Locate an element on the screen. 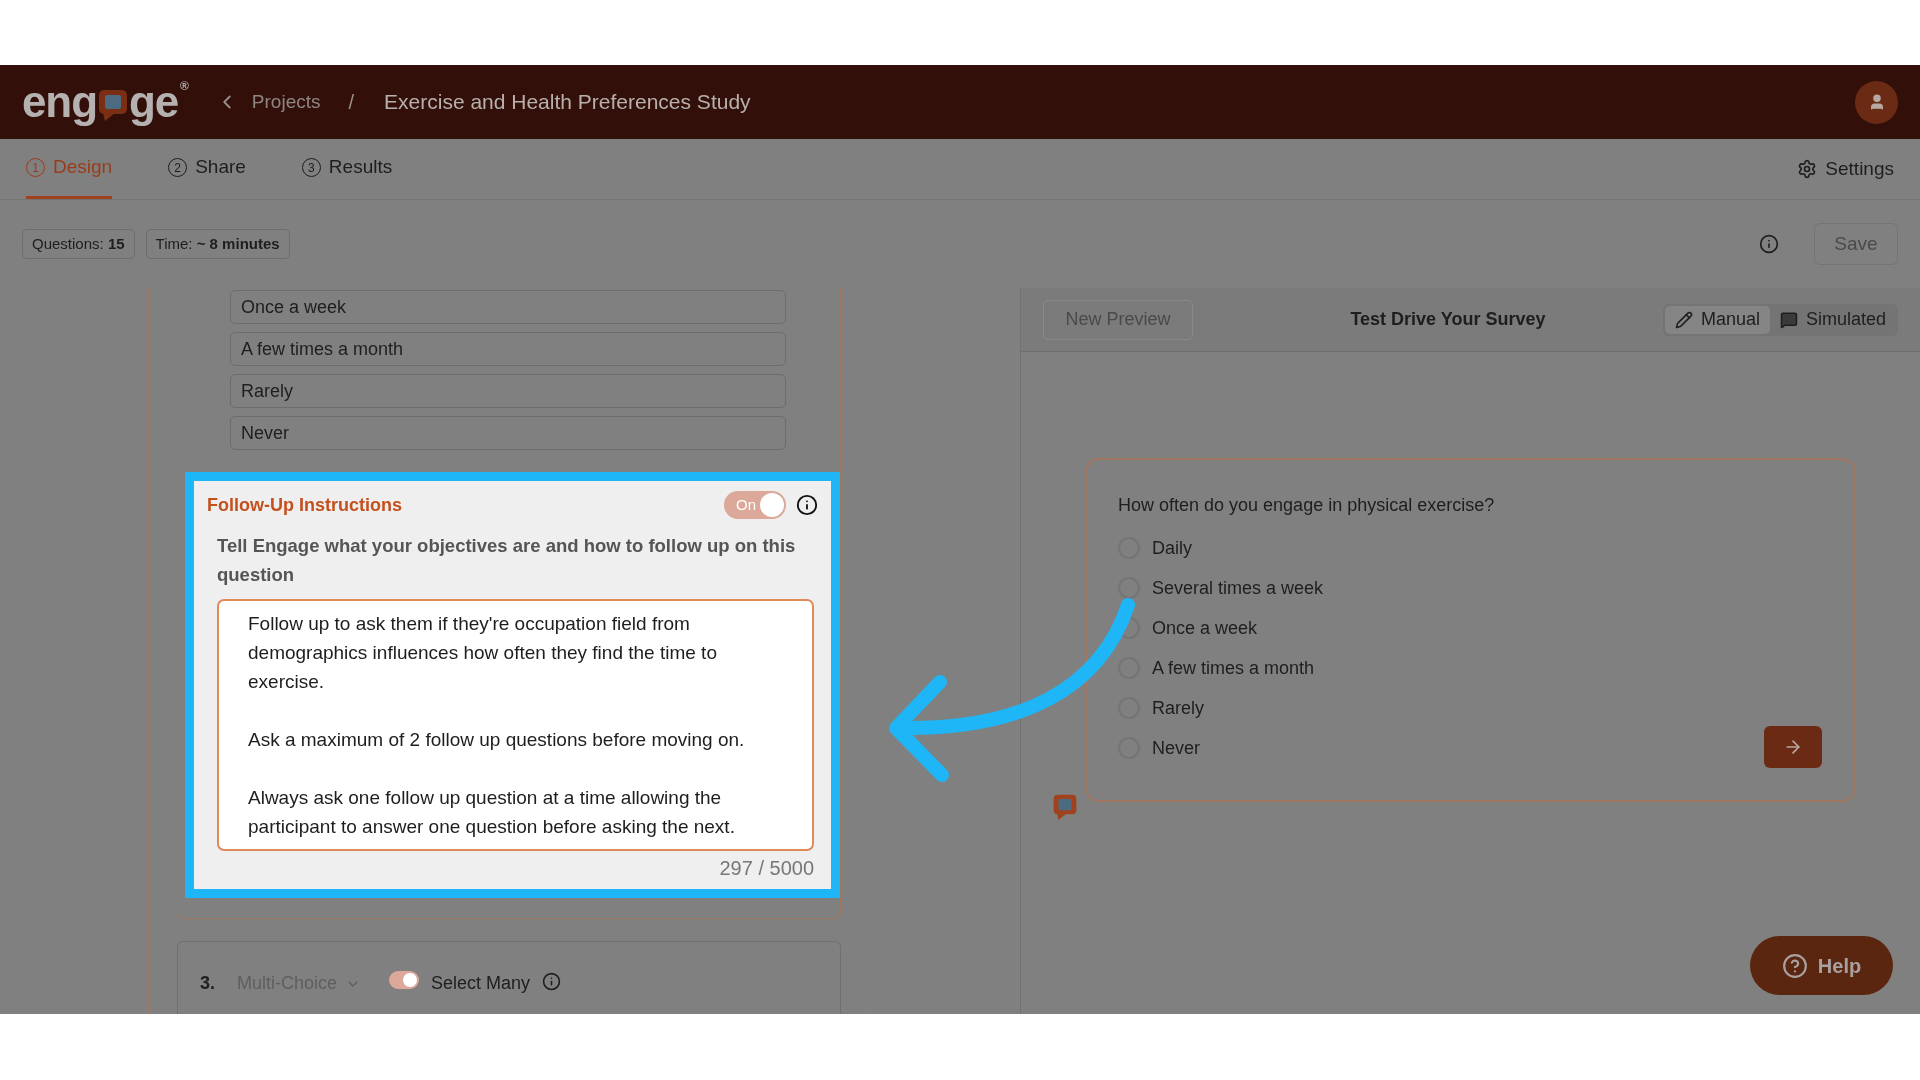 Image resolution: width=1920 pixels, height=1080 pixels. info-icon is located at coordinates (807, 505).